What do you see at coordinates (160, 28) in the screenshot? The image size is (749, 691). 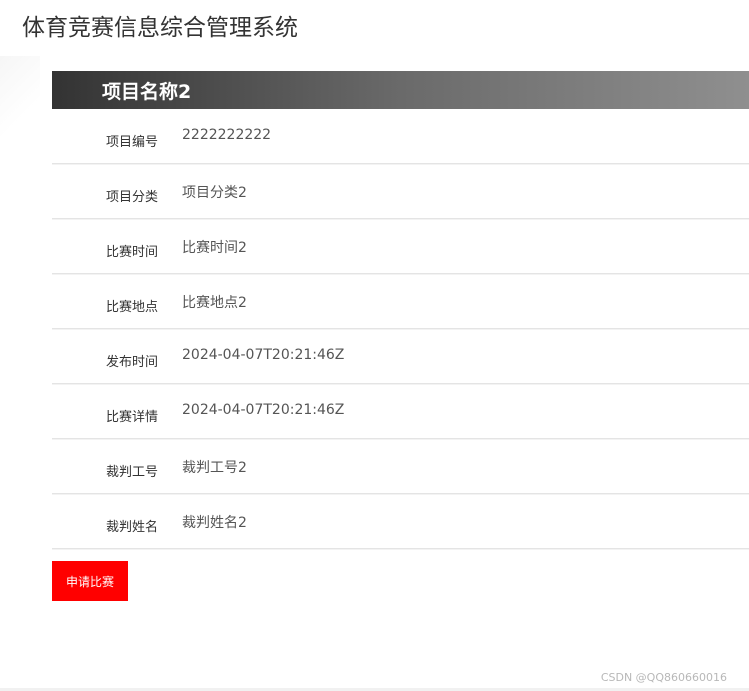 I see `app-title: 体育竞赛信息综合管理系统` at bounding box center [160, 28].